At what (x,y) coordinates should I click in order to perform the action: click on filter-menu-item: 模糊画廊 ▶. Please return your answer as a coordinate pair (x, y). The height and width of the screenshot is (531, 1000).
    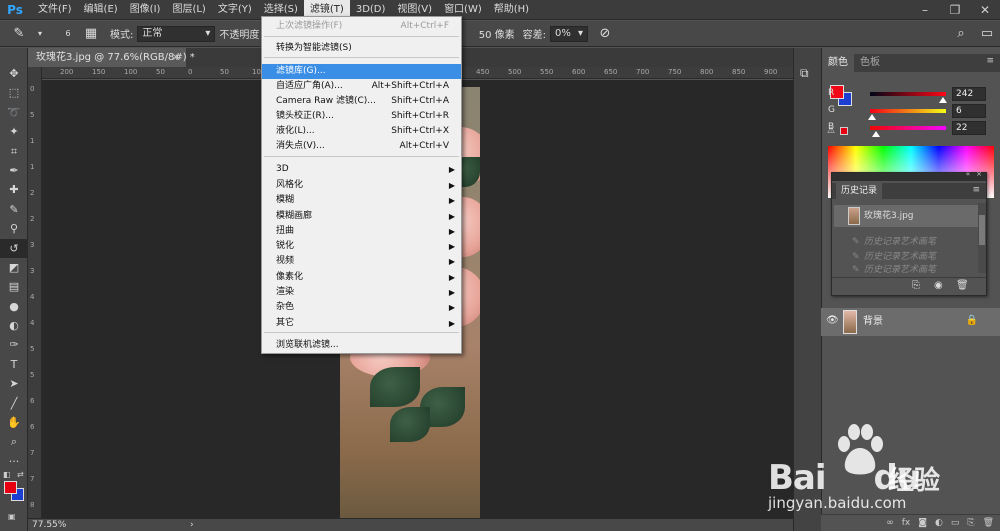
    Looking at the image, I should click on (361, 216).